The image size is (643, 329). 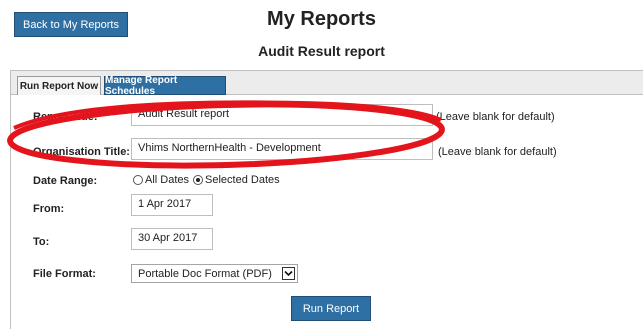 What do you see at coordinates (288, 273) in the screenshot?
I see `chevron-down-icon` at bounding box center [288, 273].